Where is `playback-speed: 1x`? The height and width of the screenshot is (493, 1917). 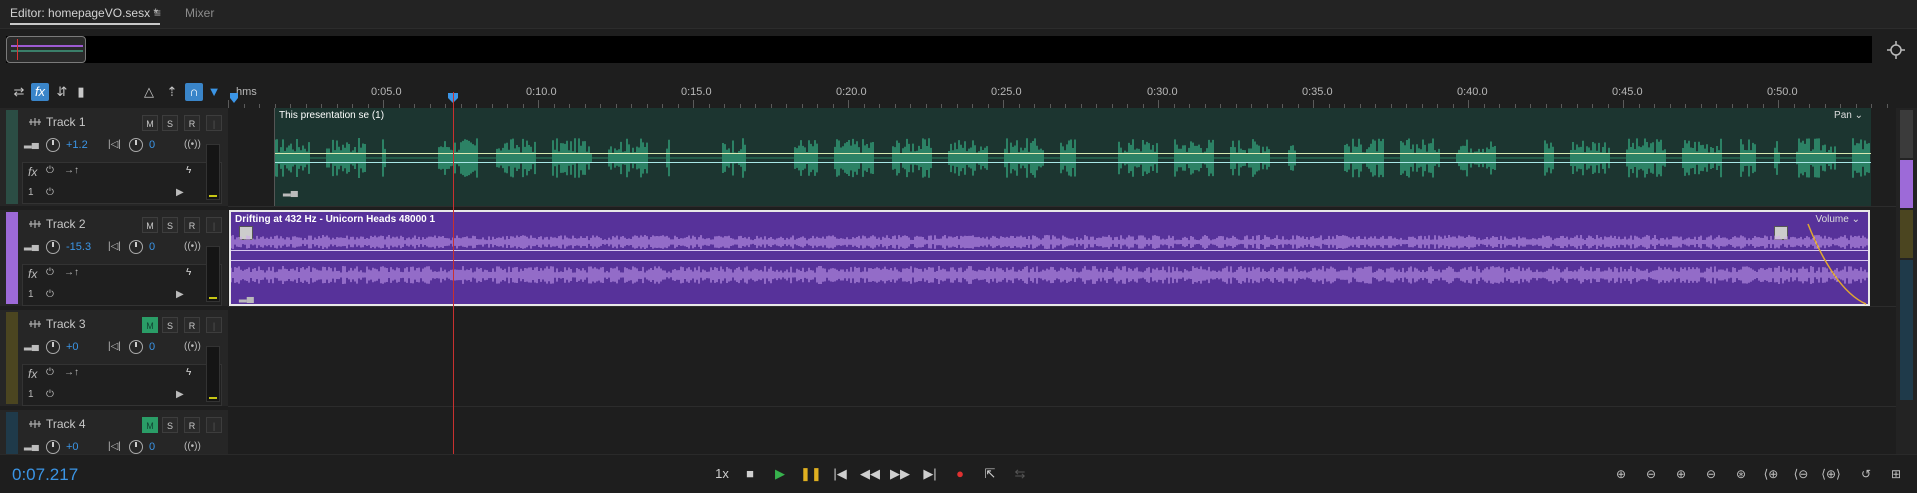
playback-speed: 1x is located at coordinates (722, 474).